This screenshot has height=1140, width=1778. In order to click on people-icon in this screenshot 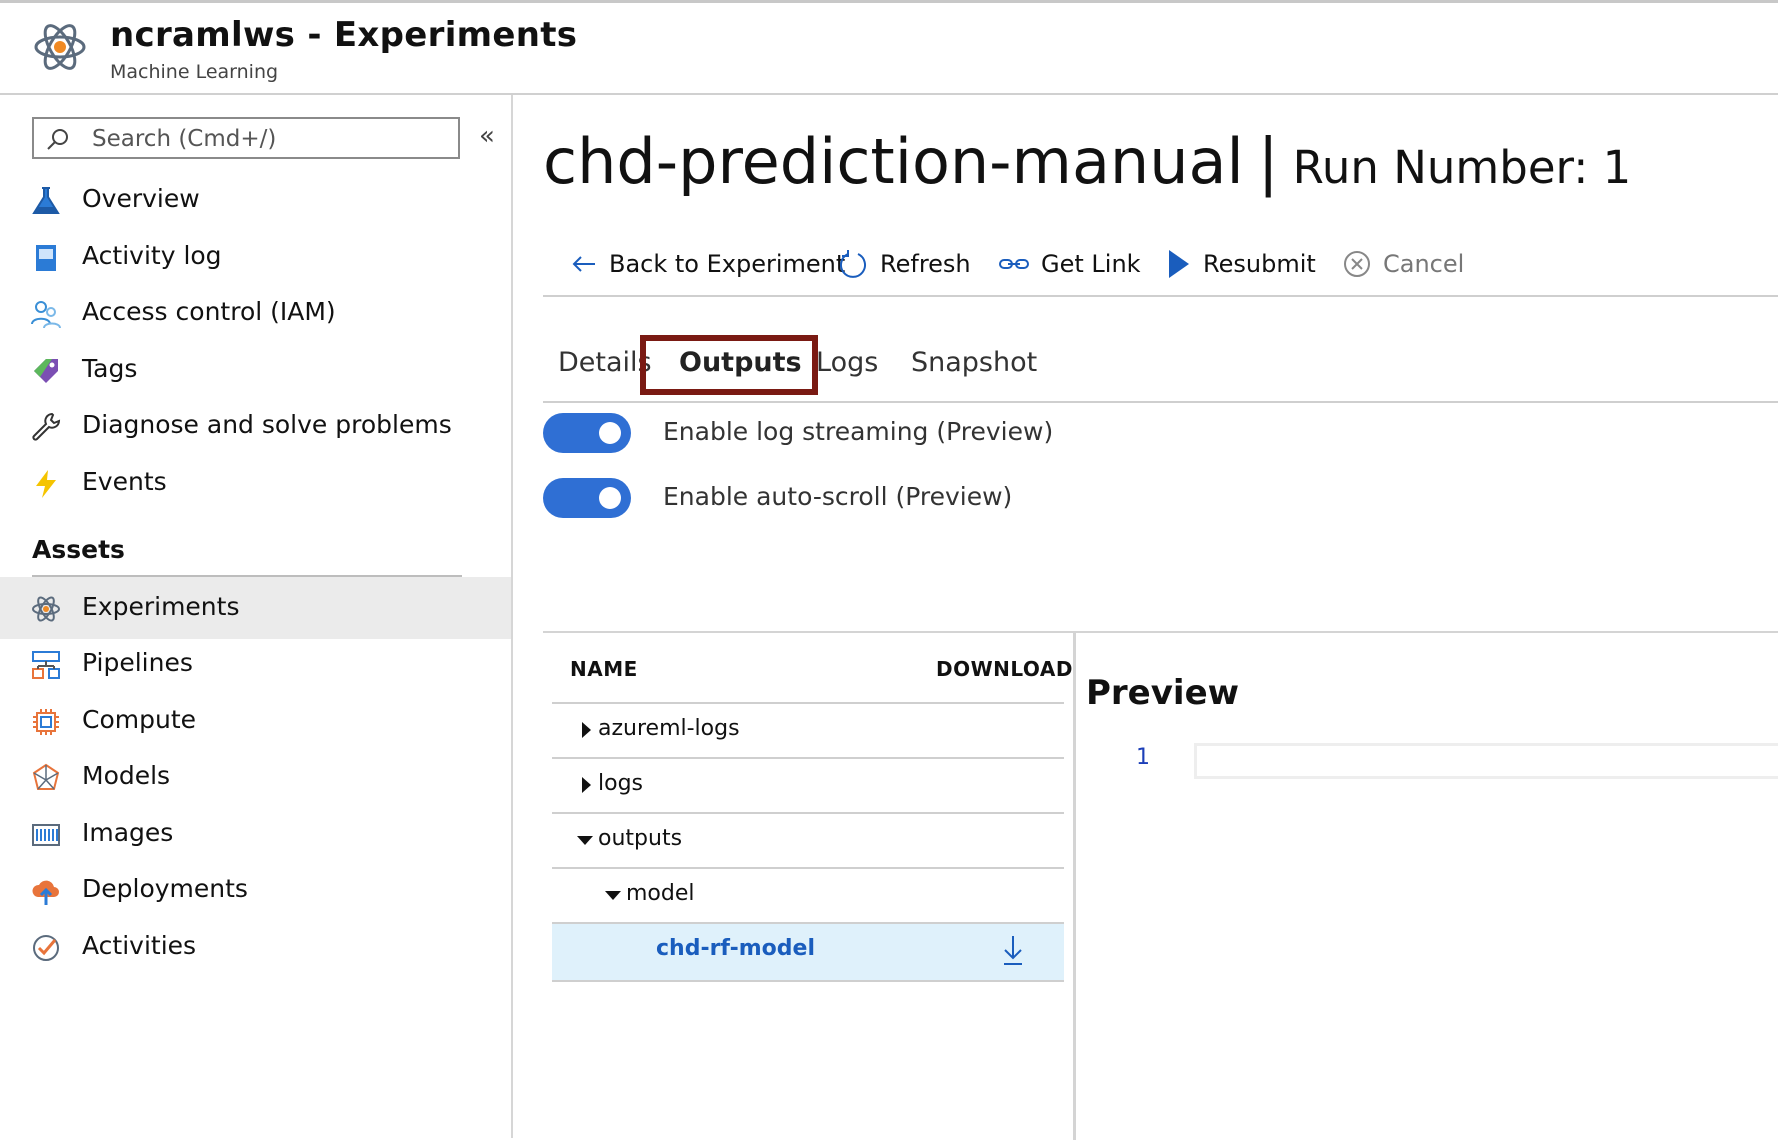, I will do `click(46, 315)`.